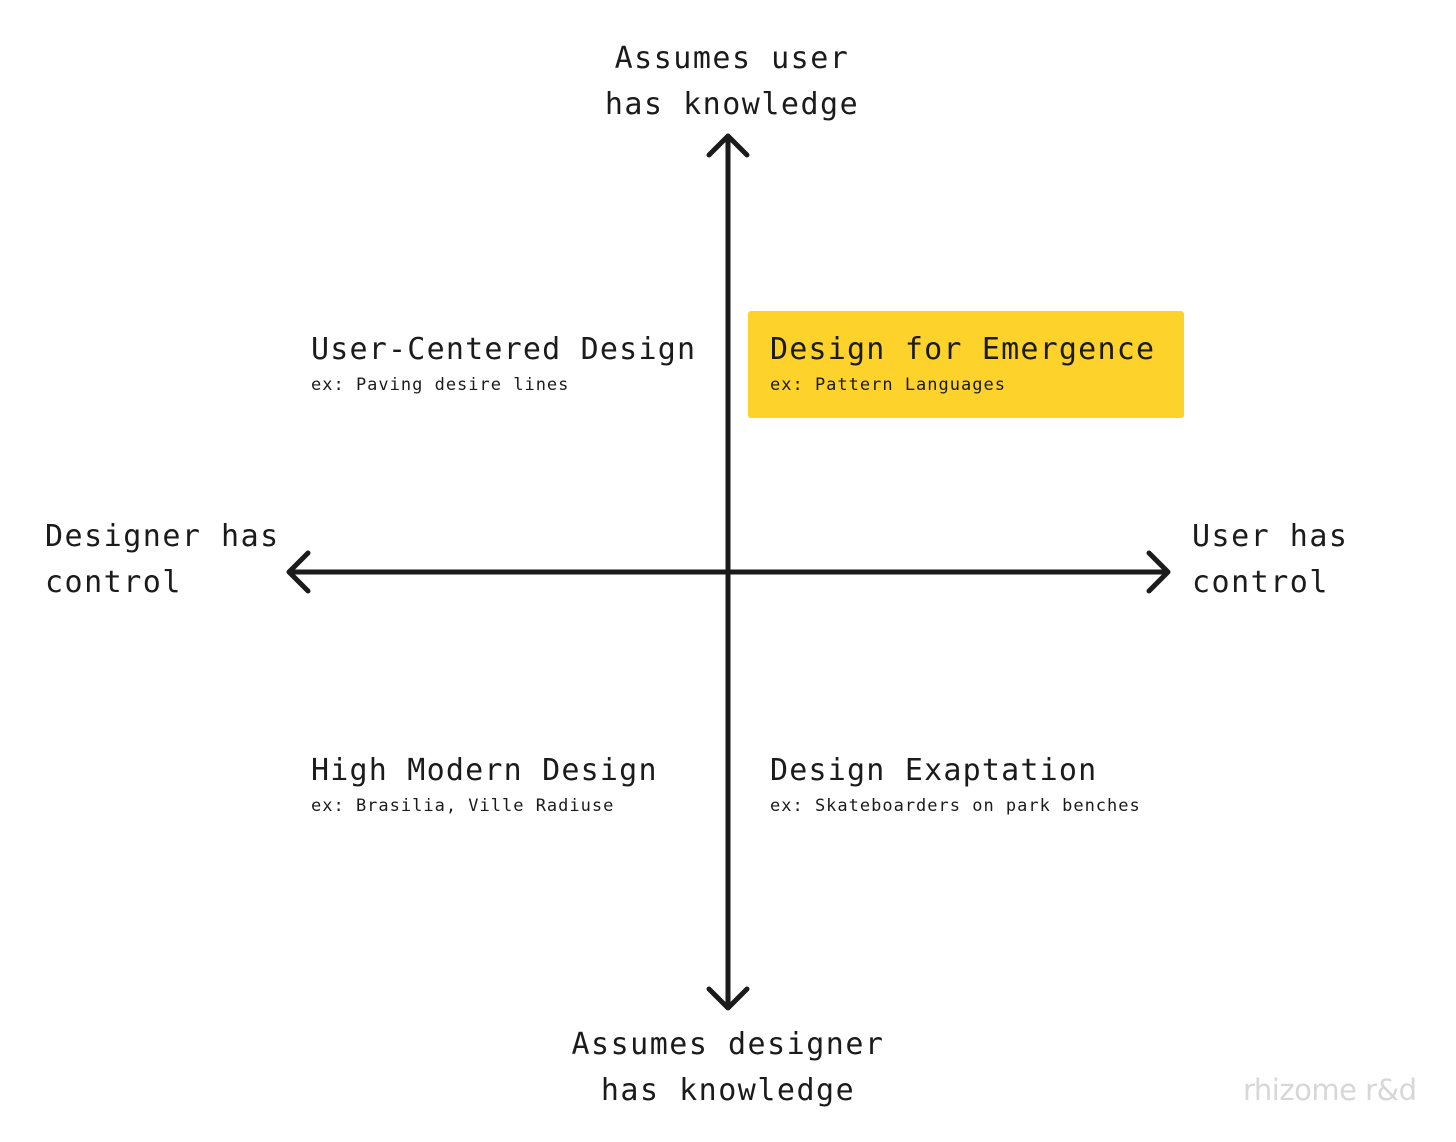 The width and height of the screenshot is (1456, 1142). Describe the element at coordinates (1330, 1090) in the screenshot. I see `watermark: rhizome r&d` at that location.